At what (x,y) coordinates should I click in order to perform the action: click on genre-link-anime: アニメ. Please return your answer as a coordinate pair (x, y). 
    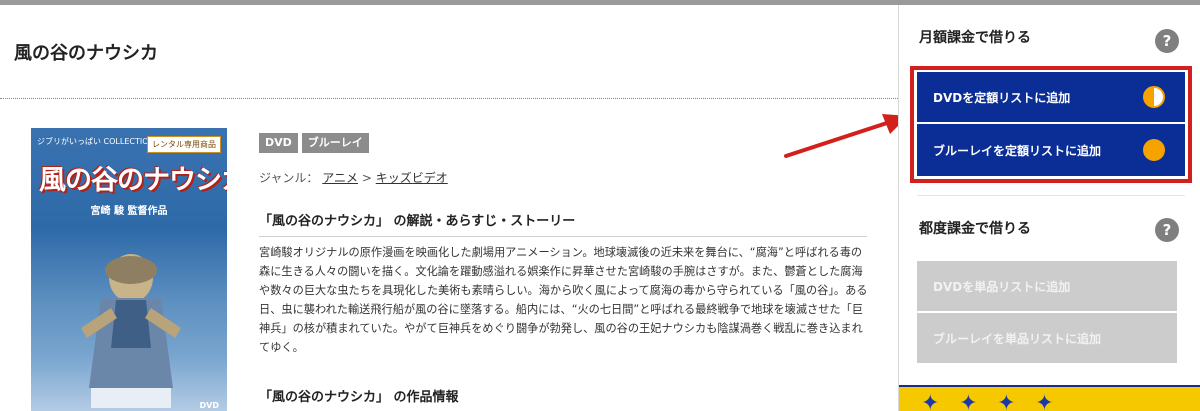
    Looking at the image, I should click on (340, 178).